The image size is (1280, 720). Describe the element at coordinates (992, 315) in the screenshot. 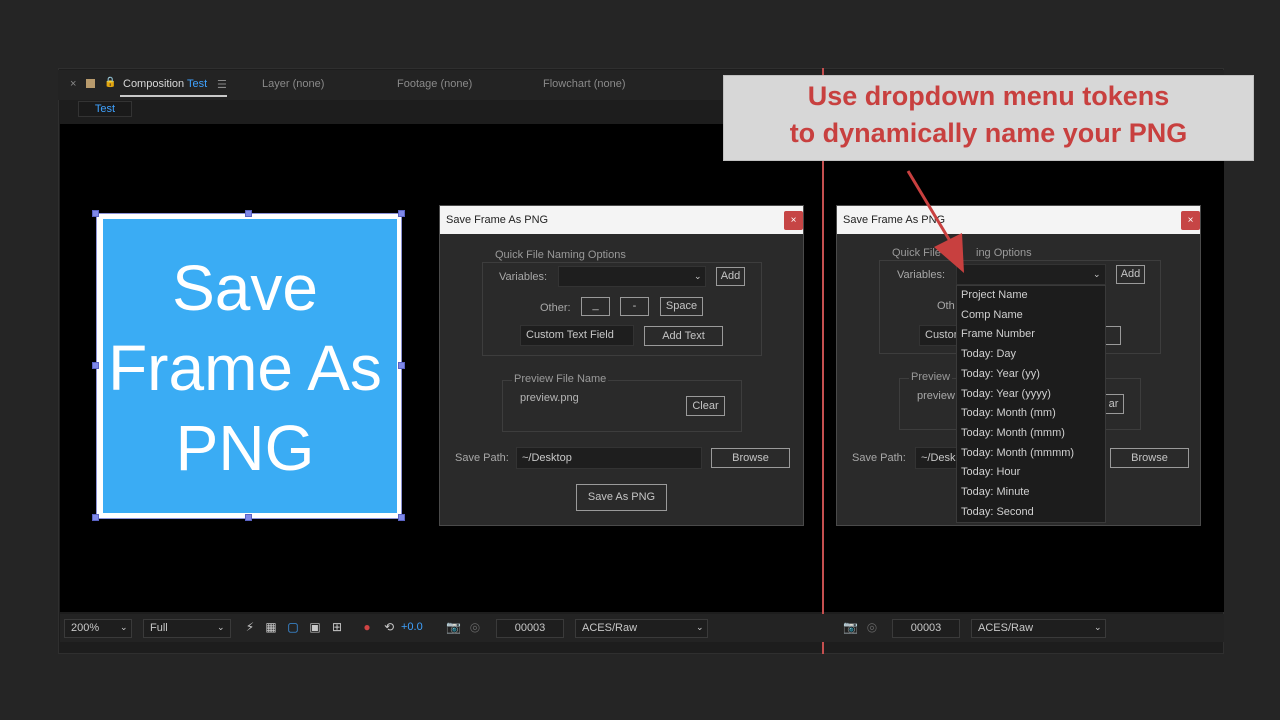

I see `dropdown-option: Comp Name` at that location.